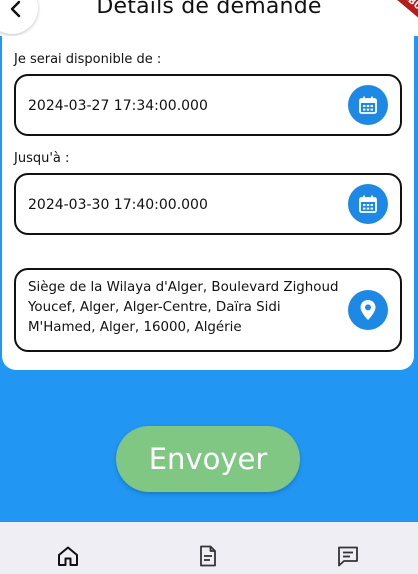 The image size is (418, 574). What do you see at coordinates (42, 158) in the screenshot?
I see `available-to-label: Jusqu'à :` at bounding box center [42, 158].